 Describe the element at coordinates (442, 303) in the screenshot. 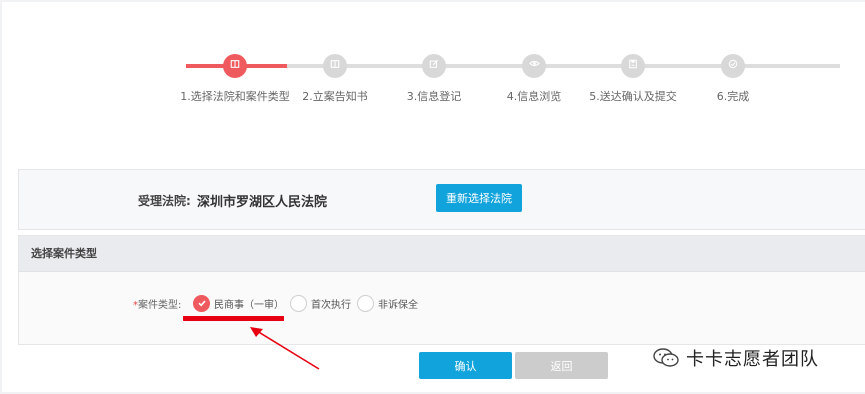

I see `case-type-row: *案件类型: 民商事（一审） 首次执行 非诉保全` at that location.